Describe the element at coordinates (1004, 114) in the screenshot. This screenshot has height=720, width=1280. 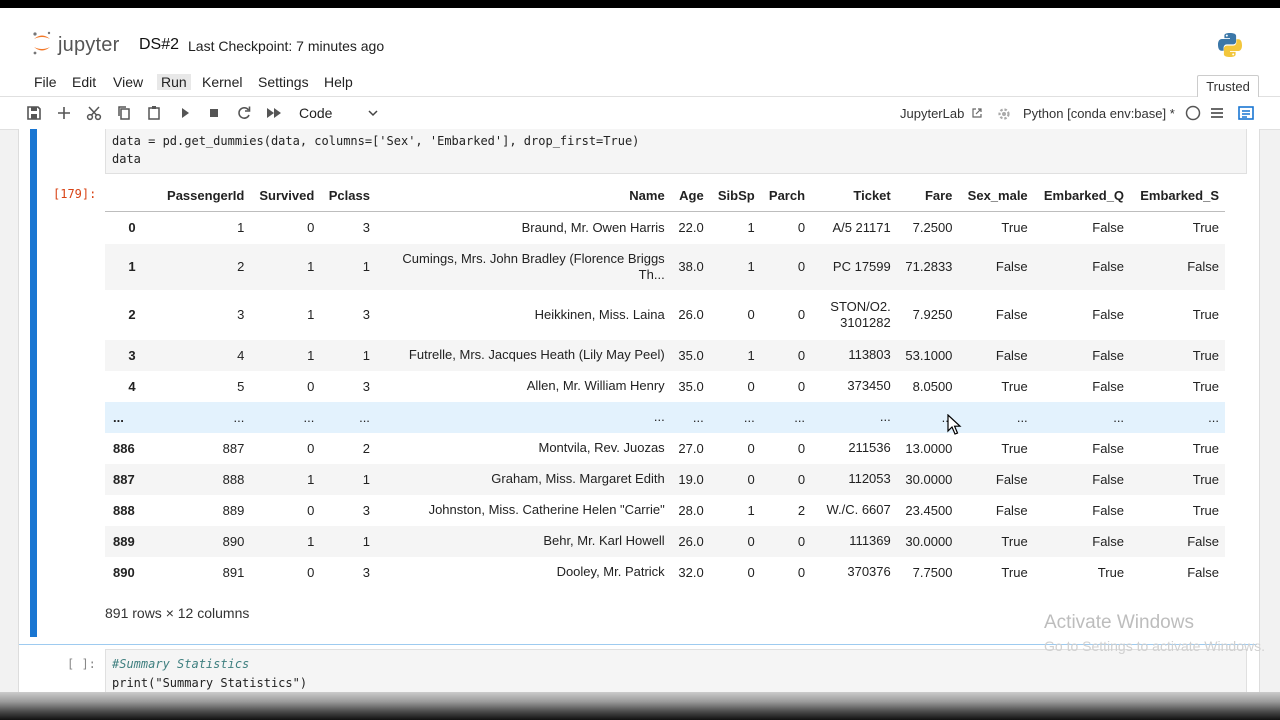
I see `gear-icon` at that location.